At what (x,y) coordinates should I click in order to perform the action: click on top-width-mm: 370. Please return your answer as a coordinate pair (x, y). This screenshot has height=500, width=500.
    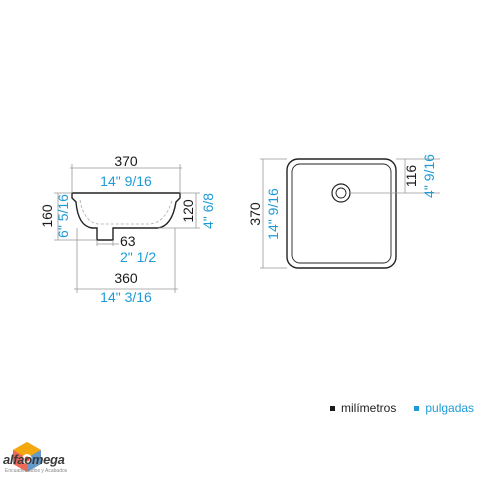
    Looking at the image, I should click on (126, 161).